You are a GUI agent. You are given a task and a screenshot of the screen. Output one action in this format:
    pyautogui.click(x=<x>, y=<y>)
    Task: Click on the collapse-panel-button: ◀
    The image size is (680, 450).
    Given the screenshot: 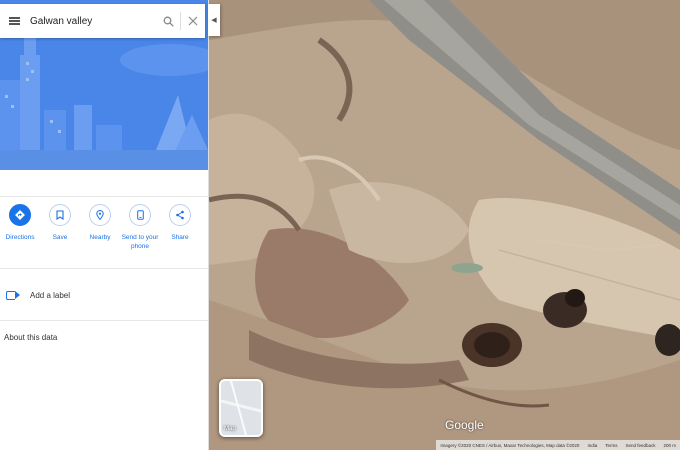 What is the action you would take?
    pyautogui.click(x=214, y=20)
    